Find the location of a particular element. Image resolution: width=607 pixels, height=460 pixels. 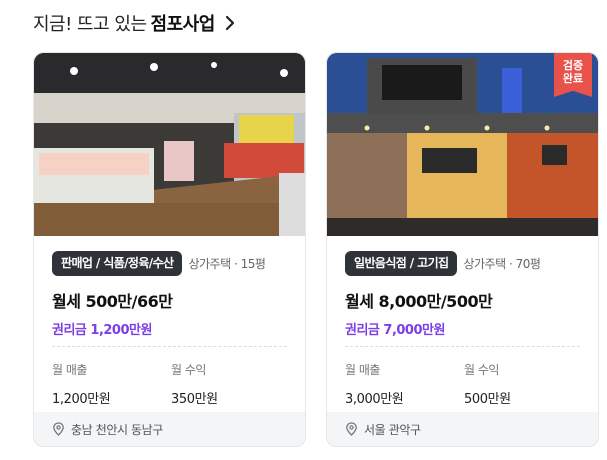

rent-price: 월세 8,000만/500만 is located at coordinates (419, 301).